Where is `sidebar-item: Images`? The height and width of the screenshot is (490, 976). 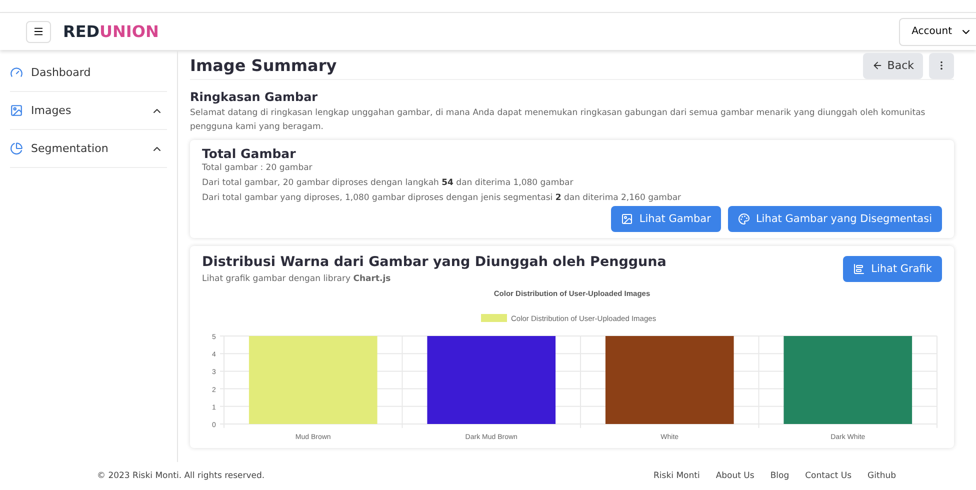
sidebar-item: Images is located at coordinates (88, 111).